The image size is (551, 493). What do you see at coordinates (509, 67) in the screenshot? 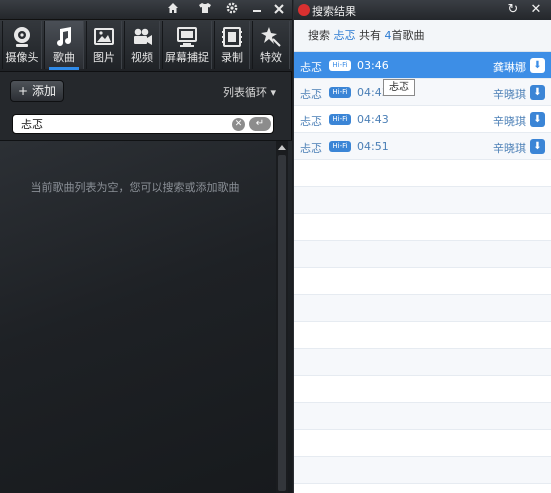
I see `result-artist: 龚琳娜` at bounding box center [509, 67].